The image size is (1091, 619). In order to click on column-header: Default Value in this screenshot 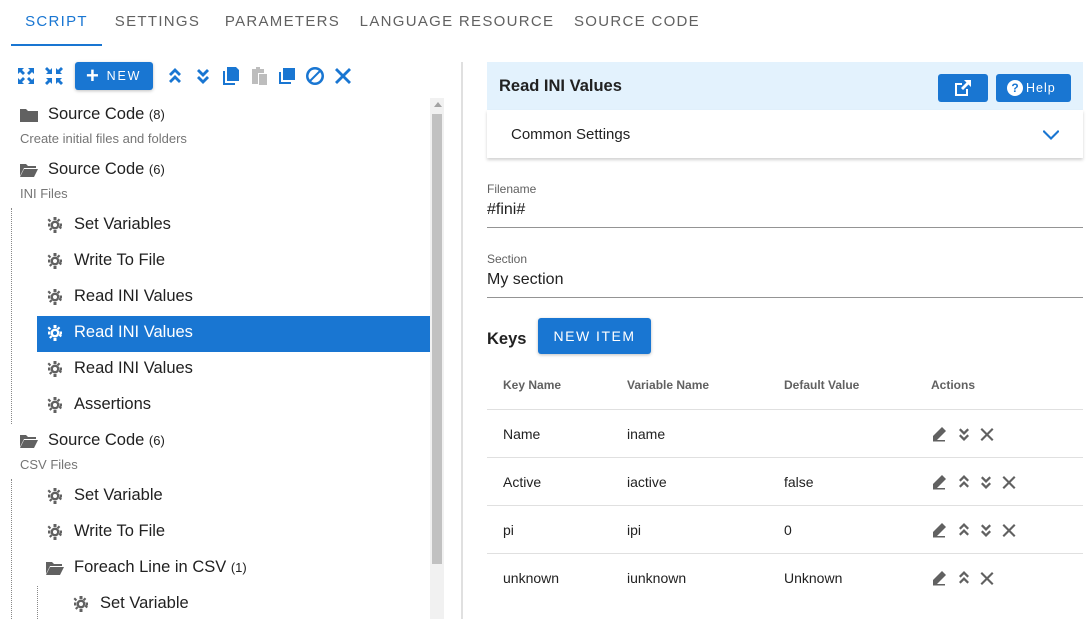, I will do `click(822, 385)`.